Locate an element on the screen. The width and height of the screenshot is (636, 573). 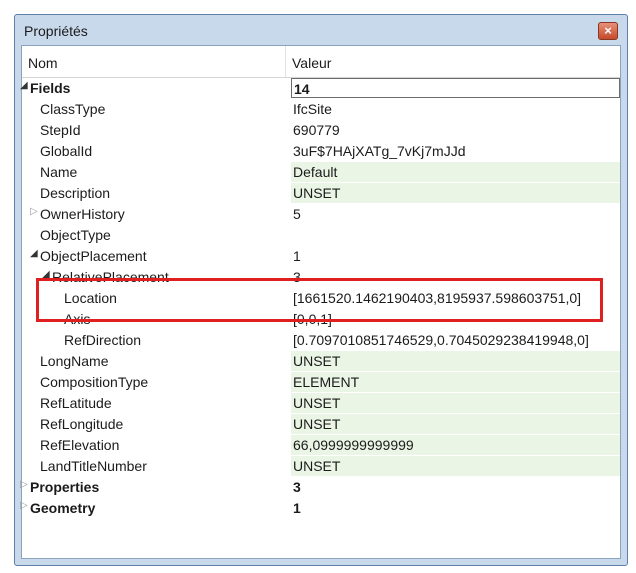
property-name: Name is located at coordinates (59, 172).